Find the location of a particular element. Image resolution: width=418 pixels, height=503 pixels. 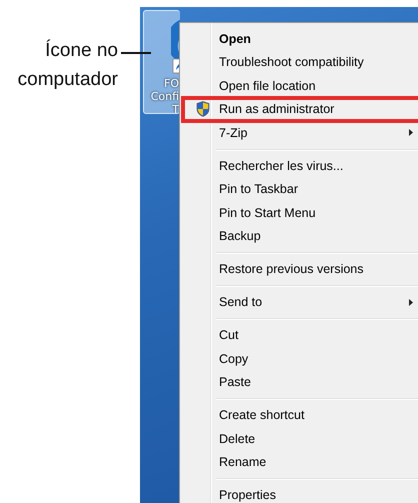

menu-item: Create shortcut is located at coordinates (298, 415).